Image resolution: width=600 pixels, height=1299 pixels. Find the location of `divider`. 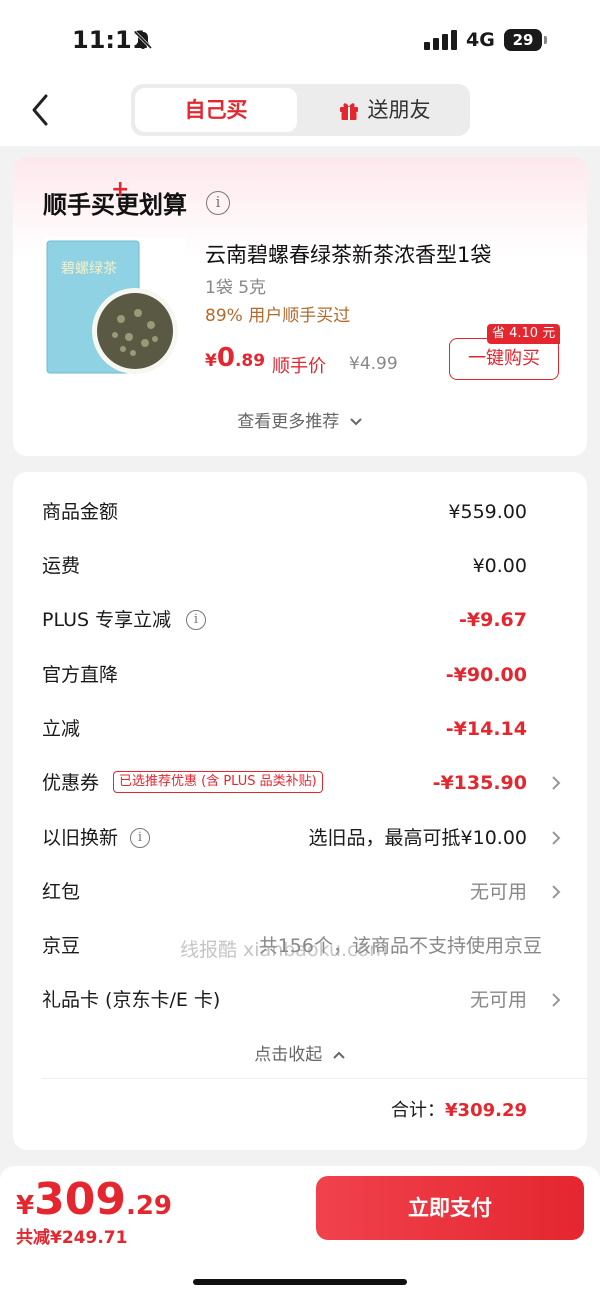

divider is located at coordinates (314, 1078).